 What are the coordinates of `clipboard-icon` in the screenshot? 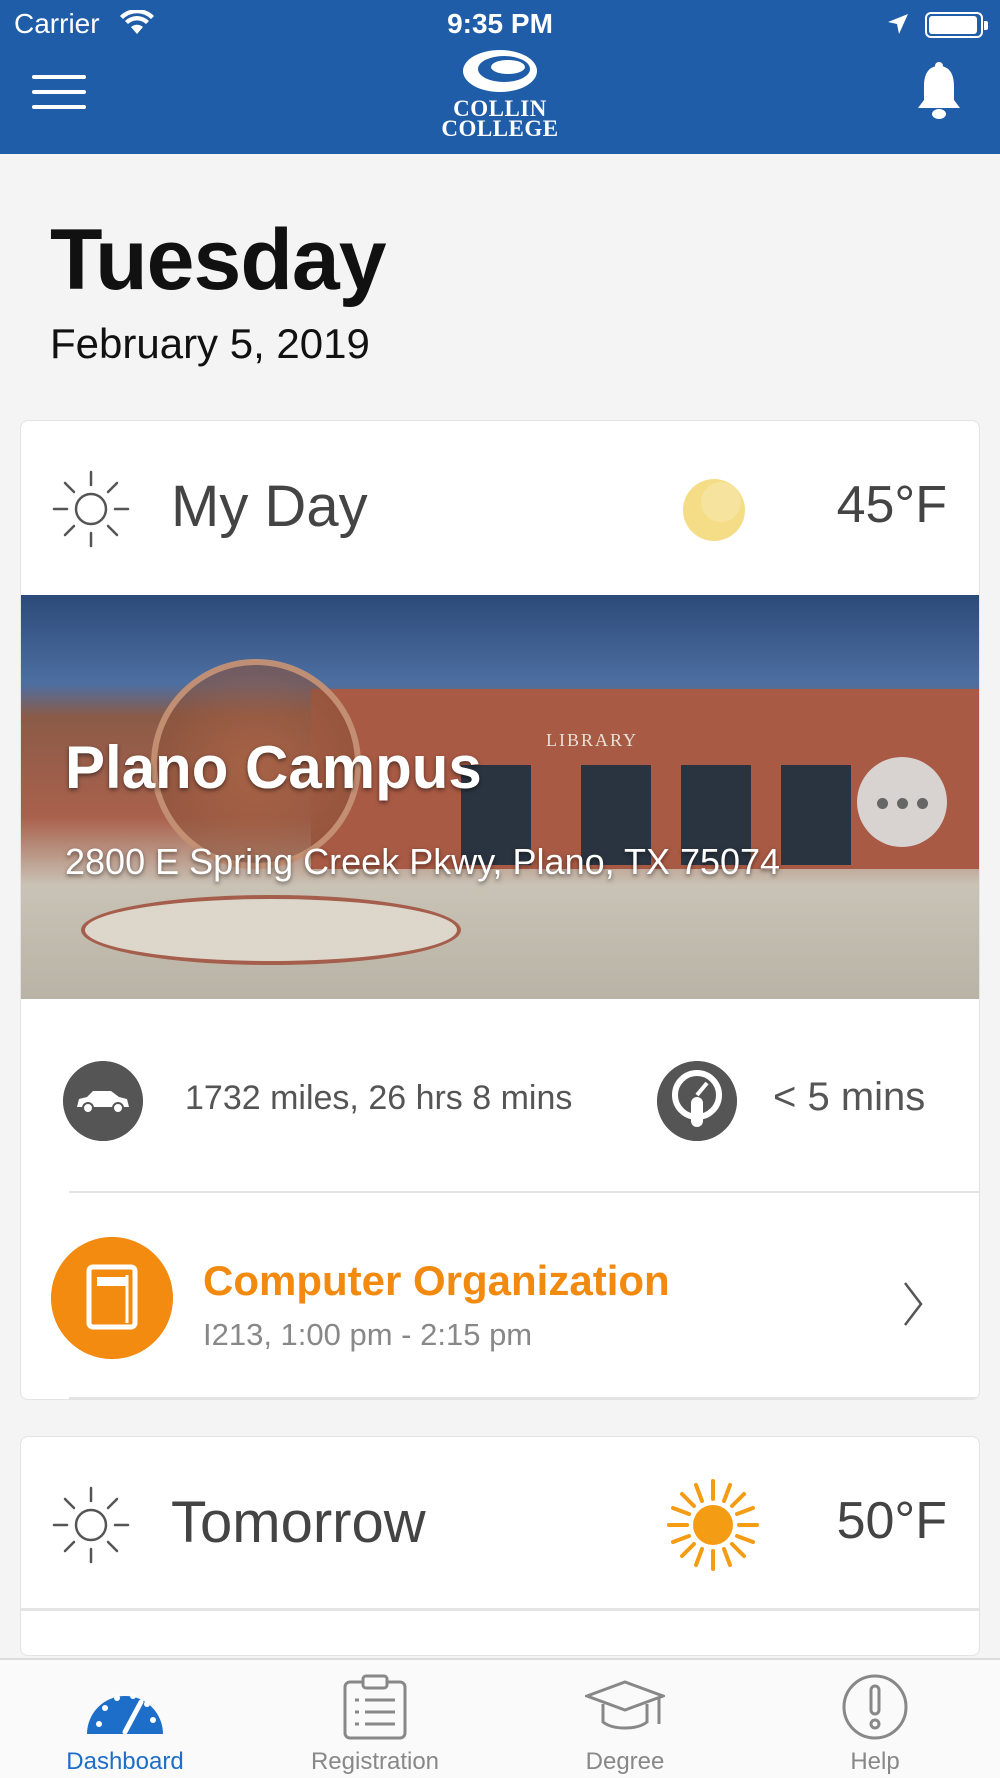 It's located at (375, 1707).